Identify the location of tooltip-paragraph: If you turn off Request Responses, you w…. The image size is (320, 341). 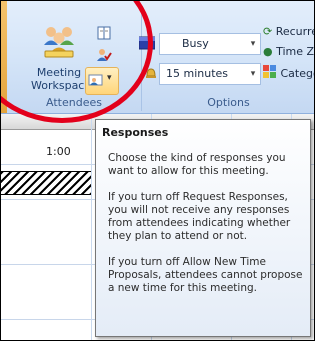
(199, 216).